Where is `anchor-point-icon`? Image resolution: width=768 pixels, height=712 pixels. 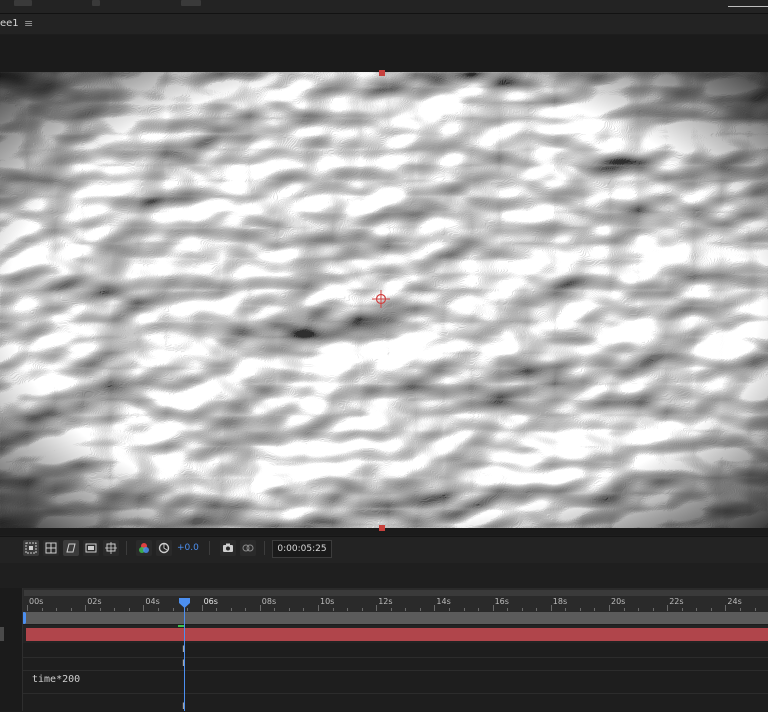
anchor-point-icon is located at coordinates (381, 299).